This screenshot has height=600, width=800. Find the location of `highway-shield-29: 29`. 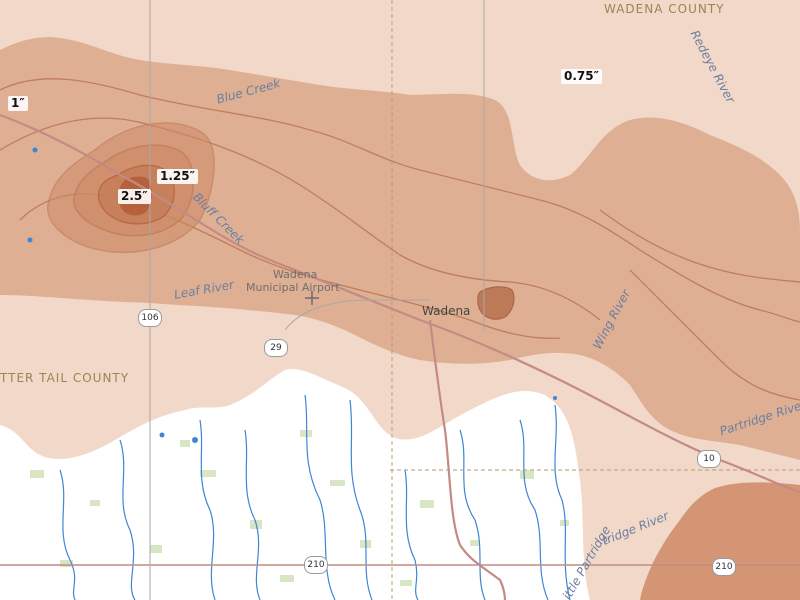

highway-shield-29: 29 is located at coordinates (276, 348).